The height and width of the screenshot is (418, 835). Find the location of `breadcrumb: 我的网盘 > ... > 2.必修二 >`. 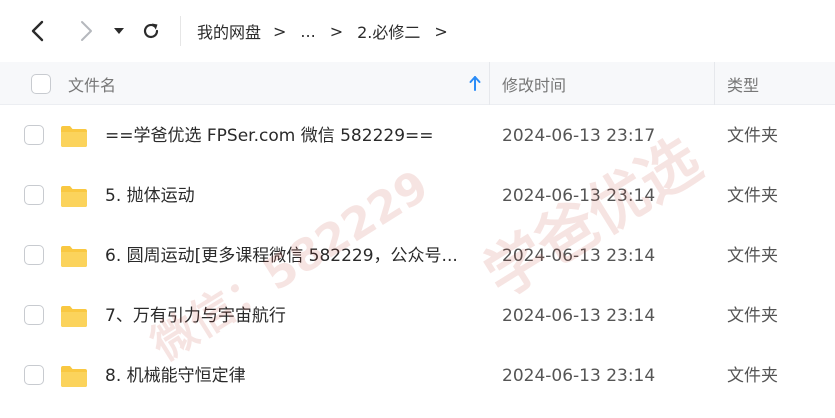

breadcrumb: 我的网盘 > ... > 2.必修二 > is located at coordinates (329, 31).